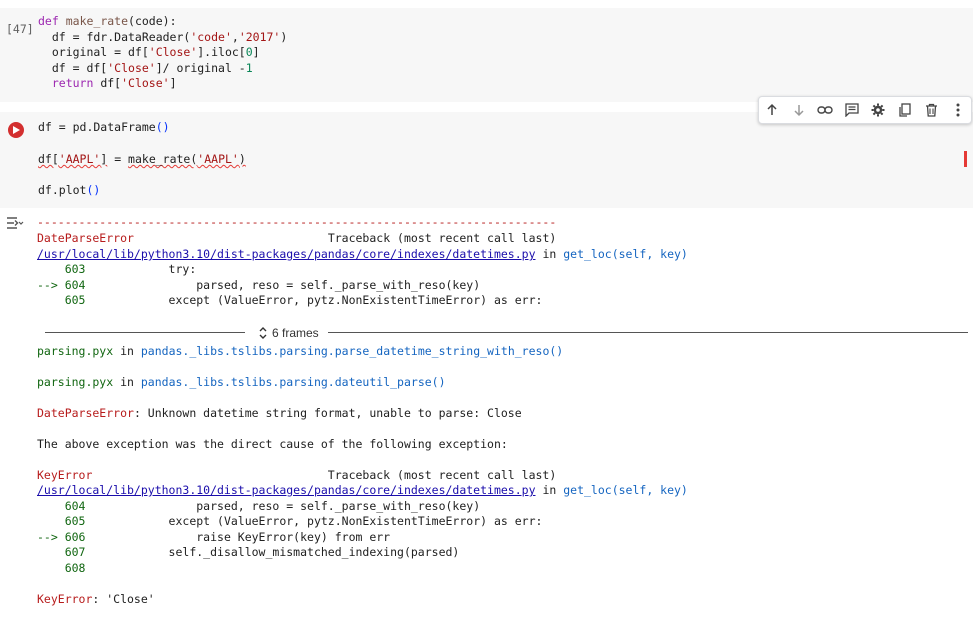 This screenshot has height=624, width=973. What do you see at coordinates (141, 269) in the screenshot?
I see `code-text: try:` at bounding box center [141, 269].